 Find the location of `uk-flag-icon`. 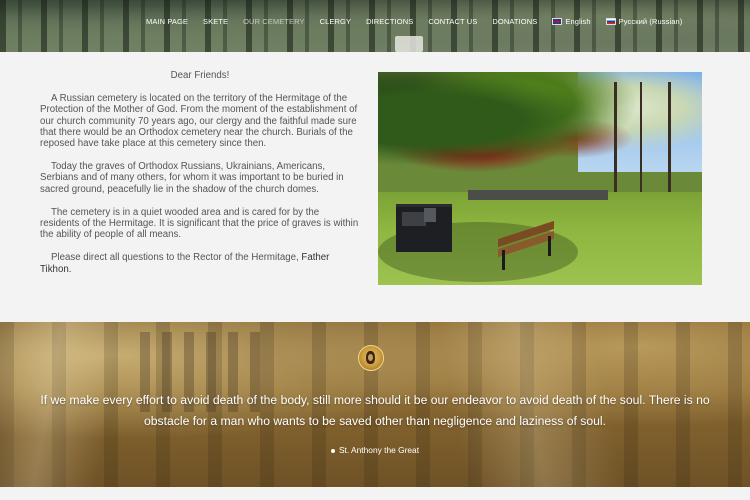

uk-flag-icon is located at coordinates (557, 21).